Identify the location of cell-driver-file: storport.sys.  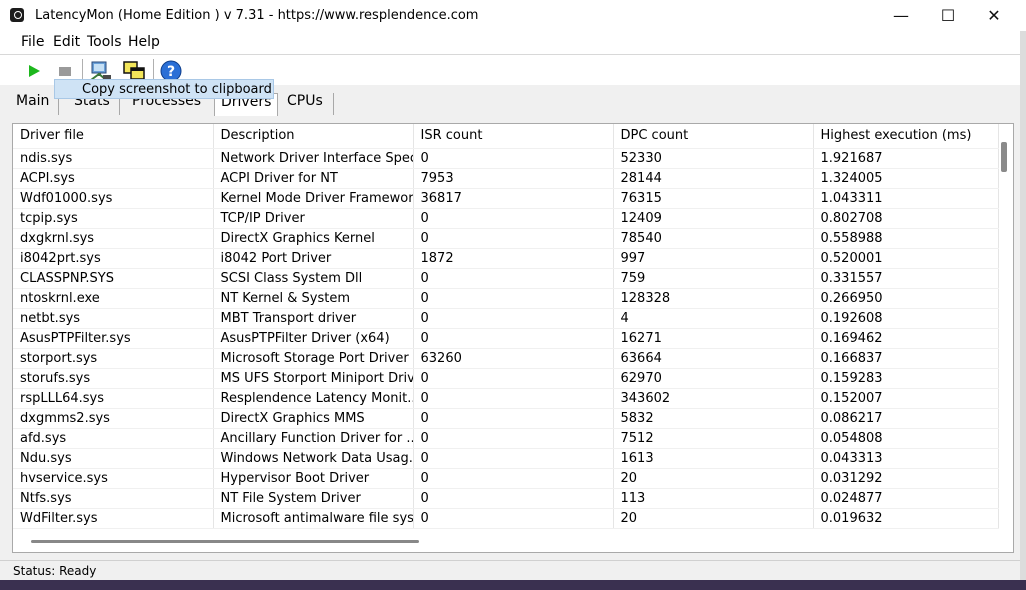
(113, 358).